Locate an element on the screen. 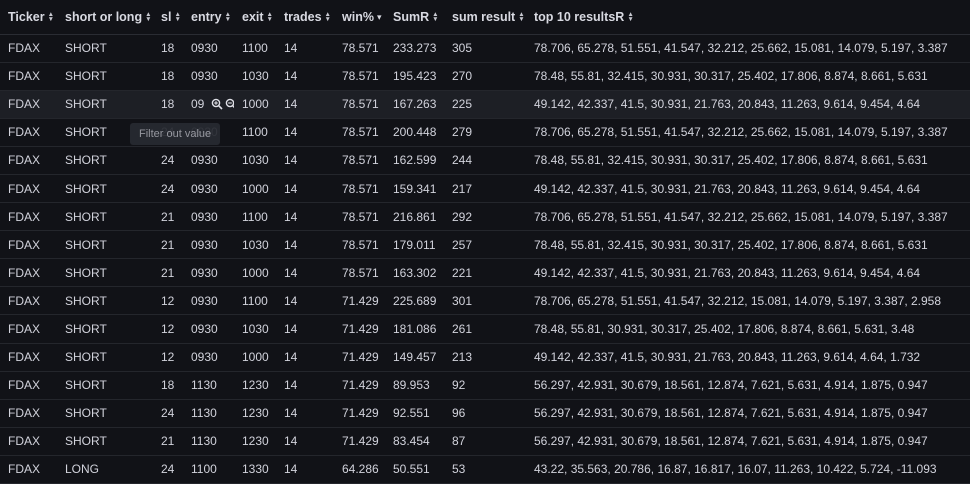 This screenshot has width=970, height=484. cell-sres: 96 is located at coordinates (485, 413).